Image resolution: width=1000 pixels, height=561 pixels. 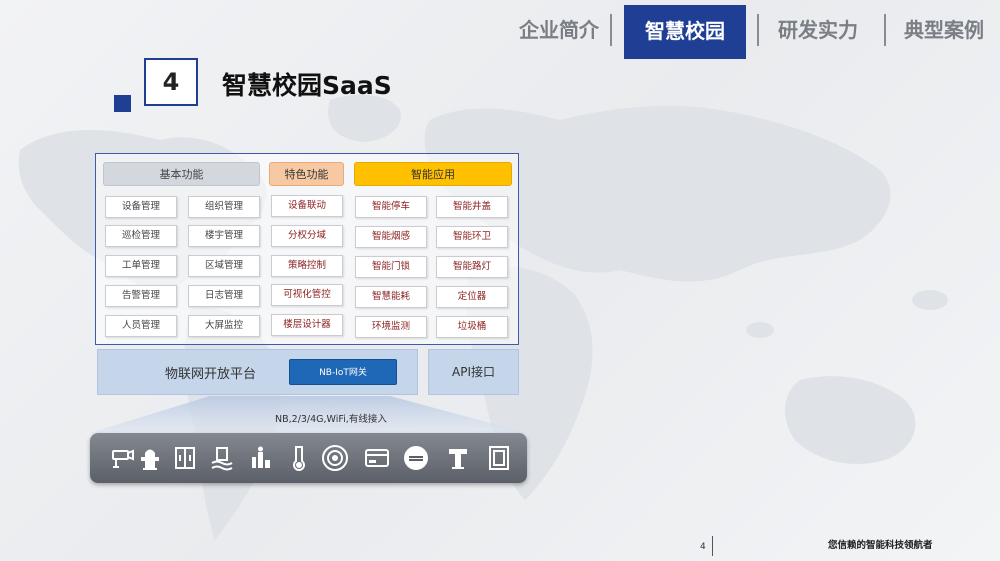 I want to click on manhole-icon, so click(x=458, y=458).